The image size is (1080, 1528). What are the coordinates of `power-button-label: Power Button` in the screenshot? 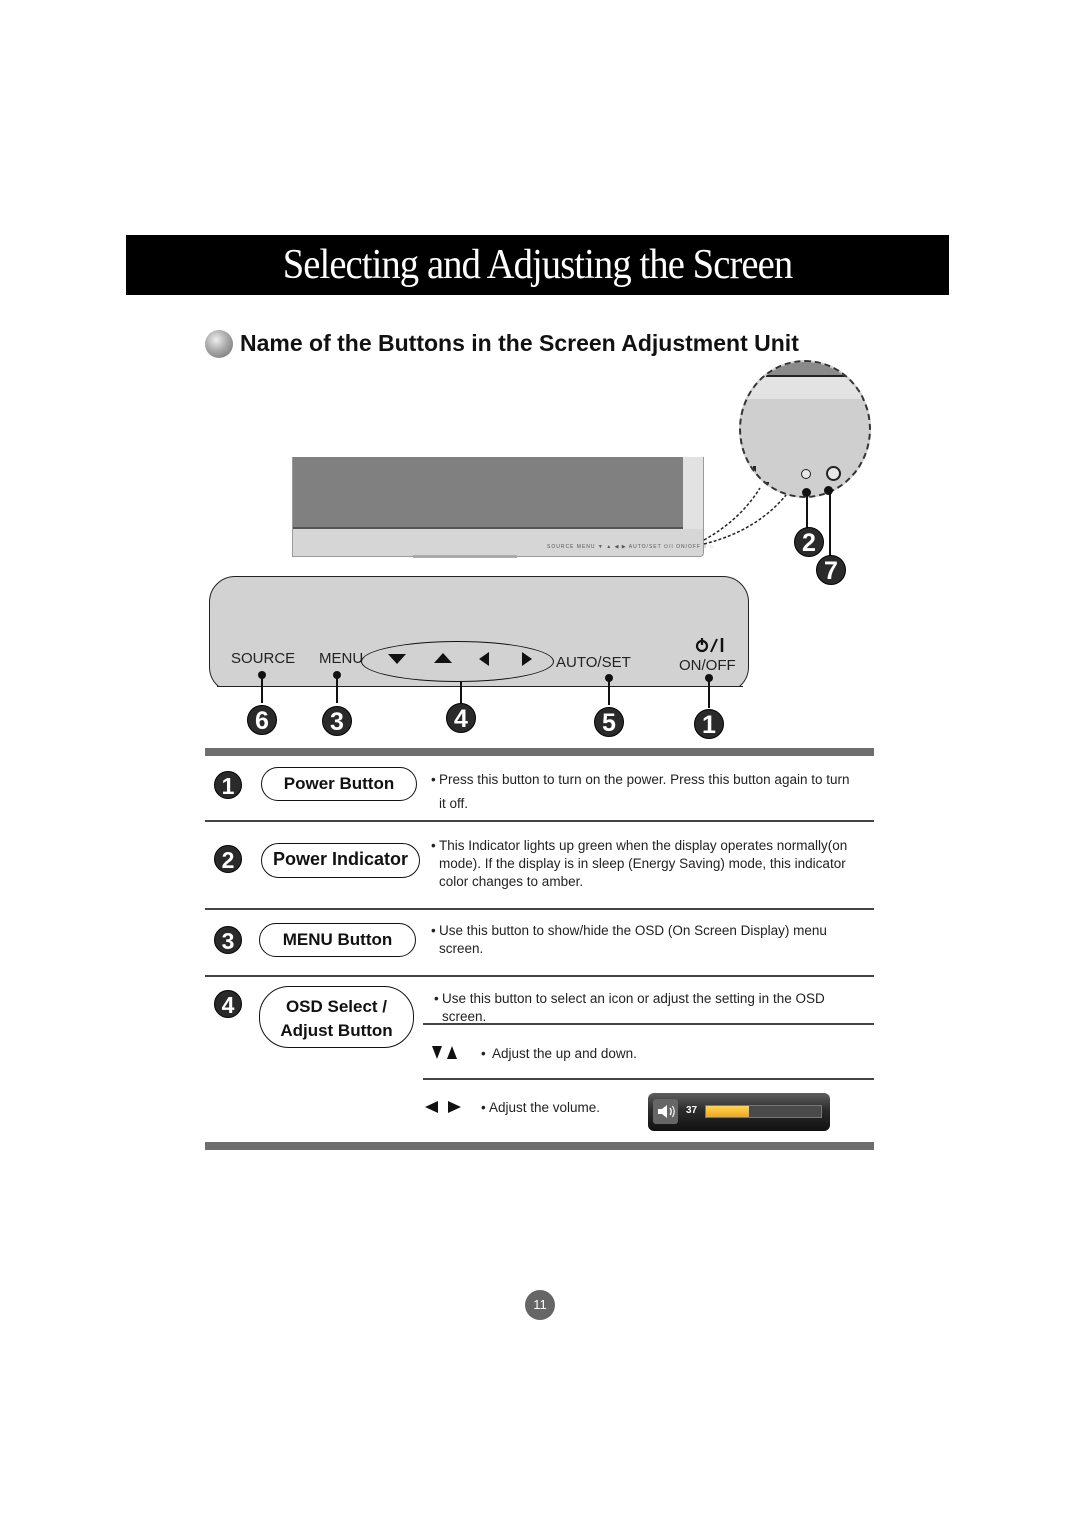 It's located at (339, 784).